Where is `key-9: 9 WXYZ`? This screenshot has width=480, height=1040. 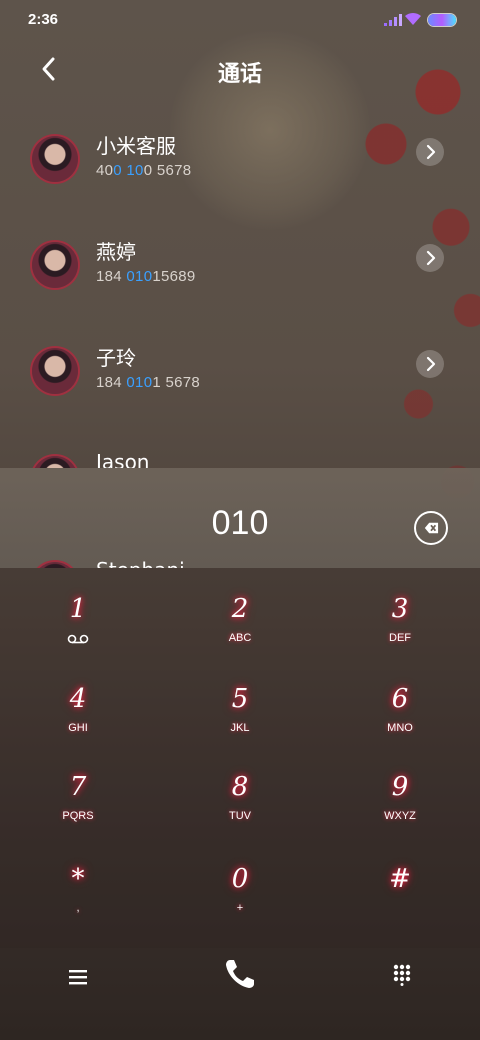
key-9: 9 WXYZ is located at coordinates (400, 786).